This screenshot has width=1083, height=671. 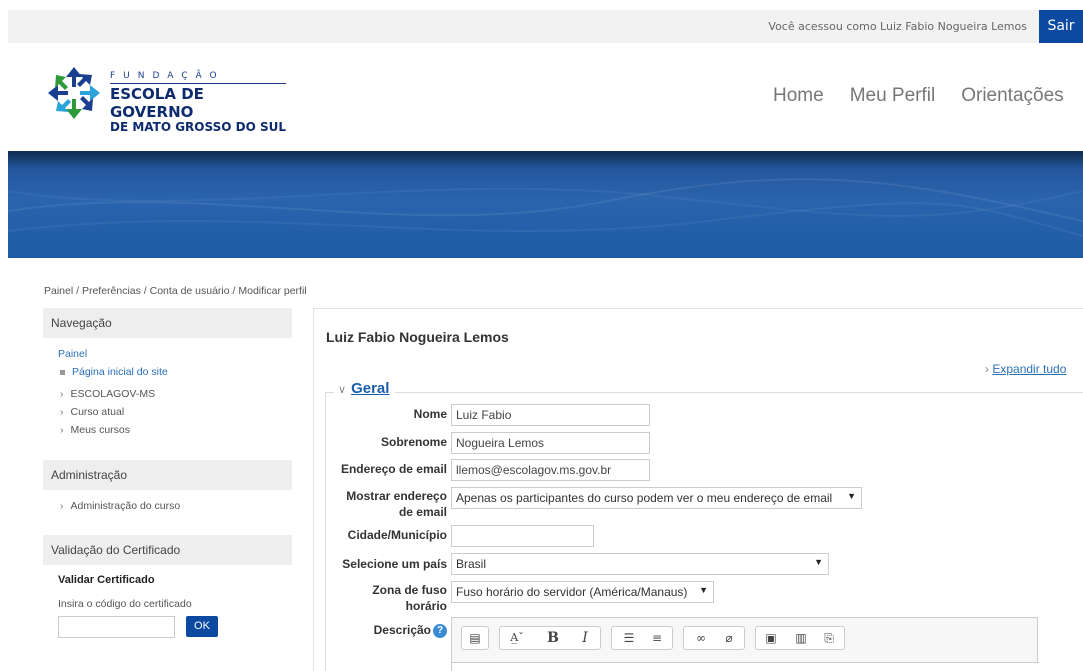 What do you see at coordinates (440, 630) in the screenshot?
I see `help-icon: ?` at bounding box center [440, 630].